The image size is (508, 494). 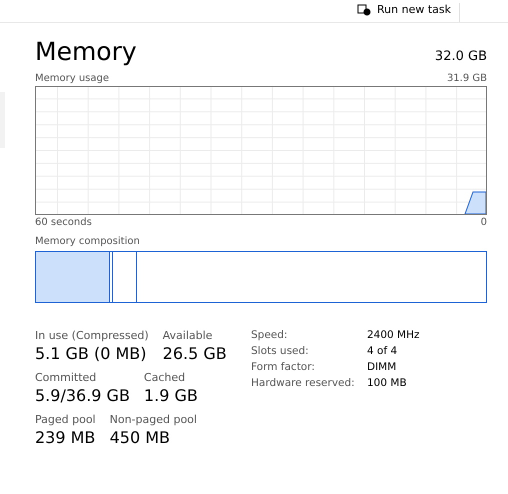 I want to click on chart-label: Memory usage, so click(x=72, y=78).